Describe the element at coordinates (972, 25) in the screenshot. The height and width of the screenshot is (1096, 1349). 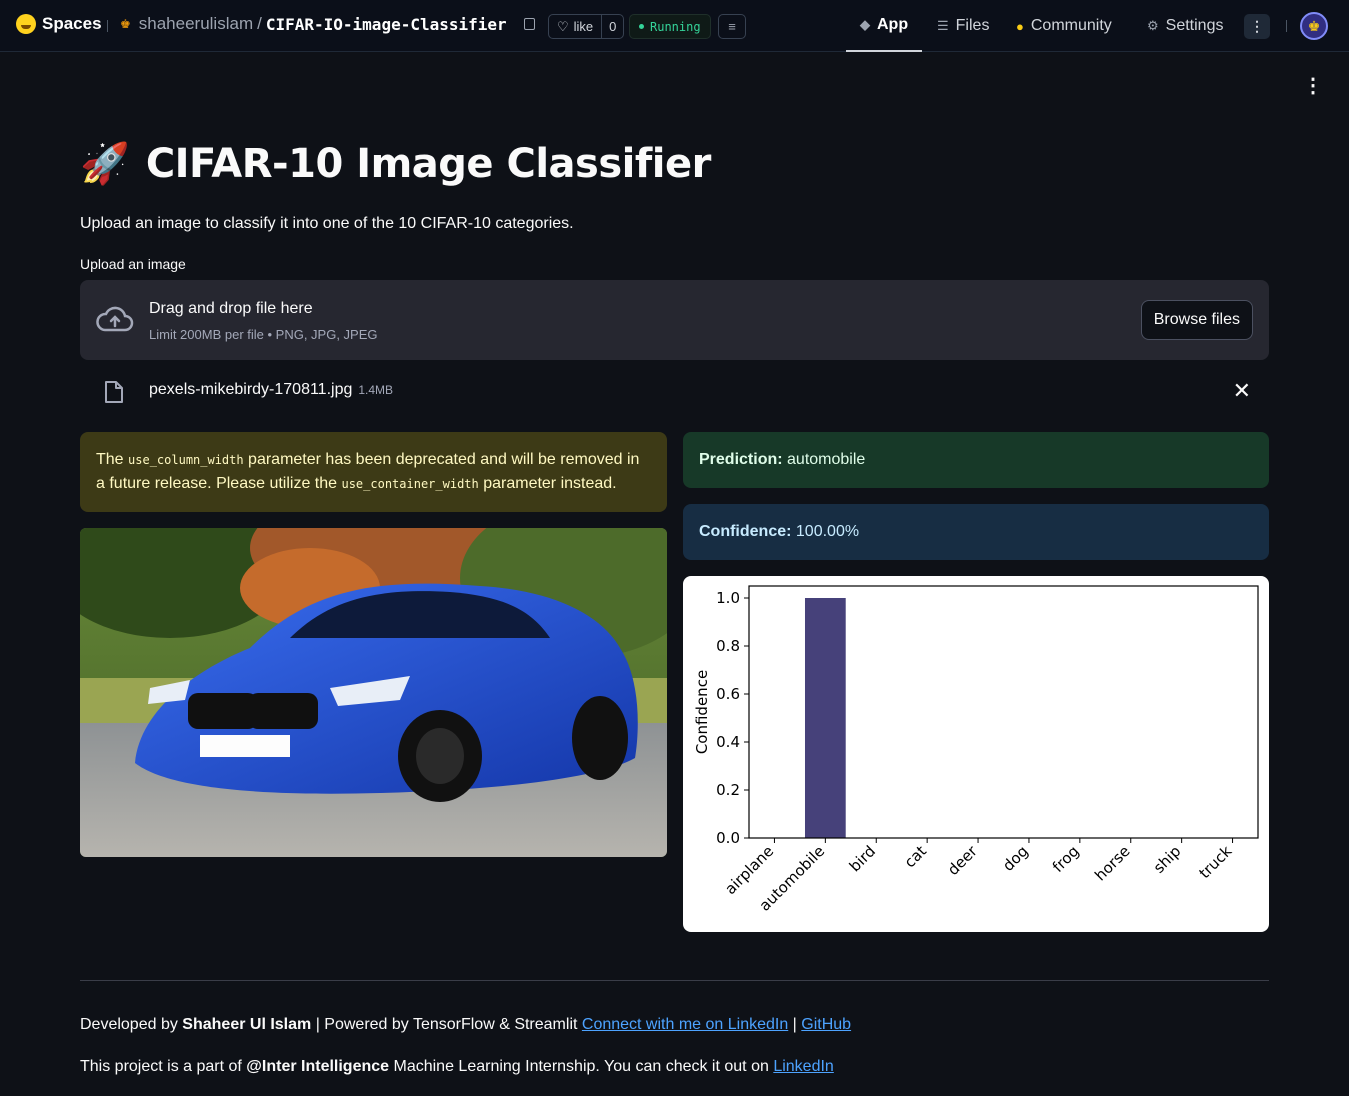
I see `tab-files-label: Files` at that location.